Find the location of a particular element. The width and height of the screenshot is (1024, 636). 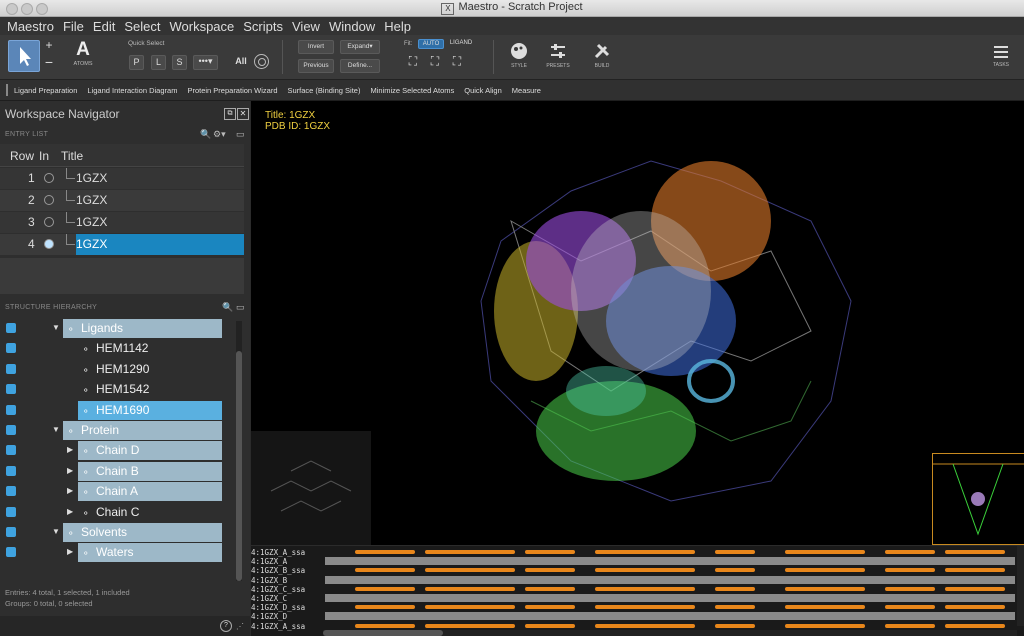

presets-button: PRESETS is located at coordinates (558, 56).